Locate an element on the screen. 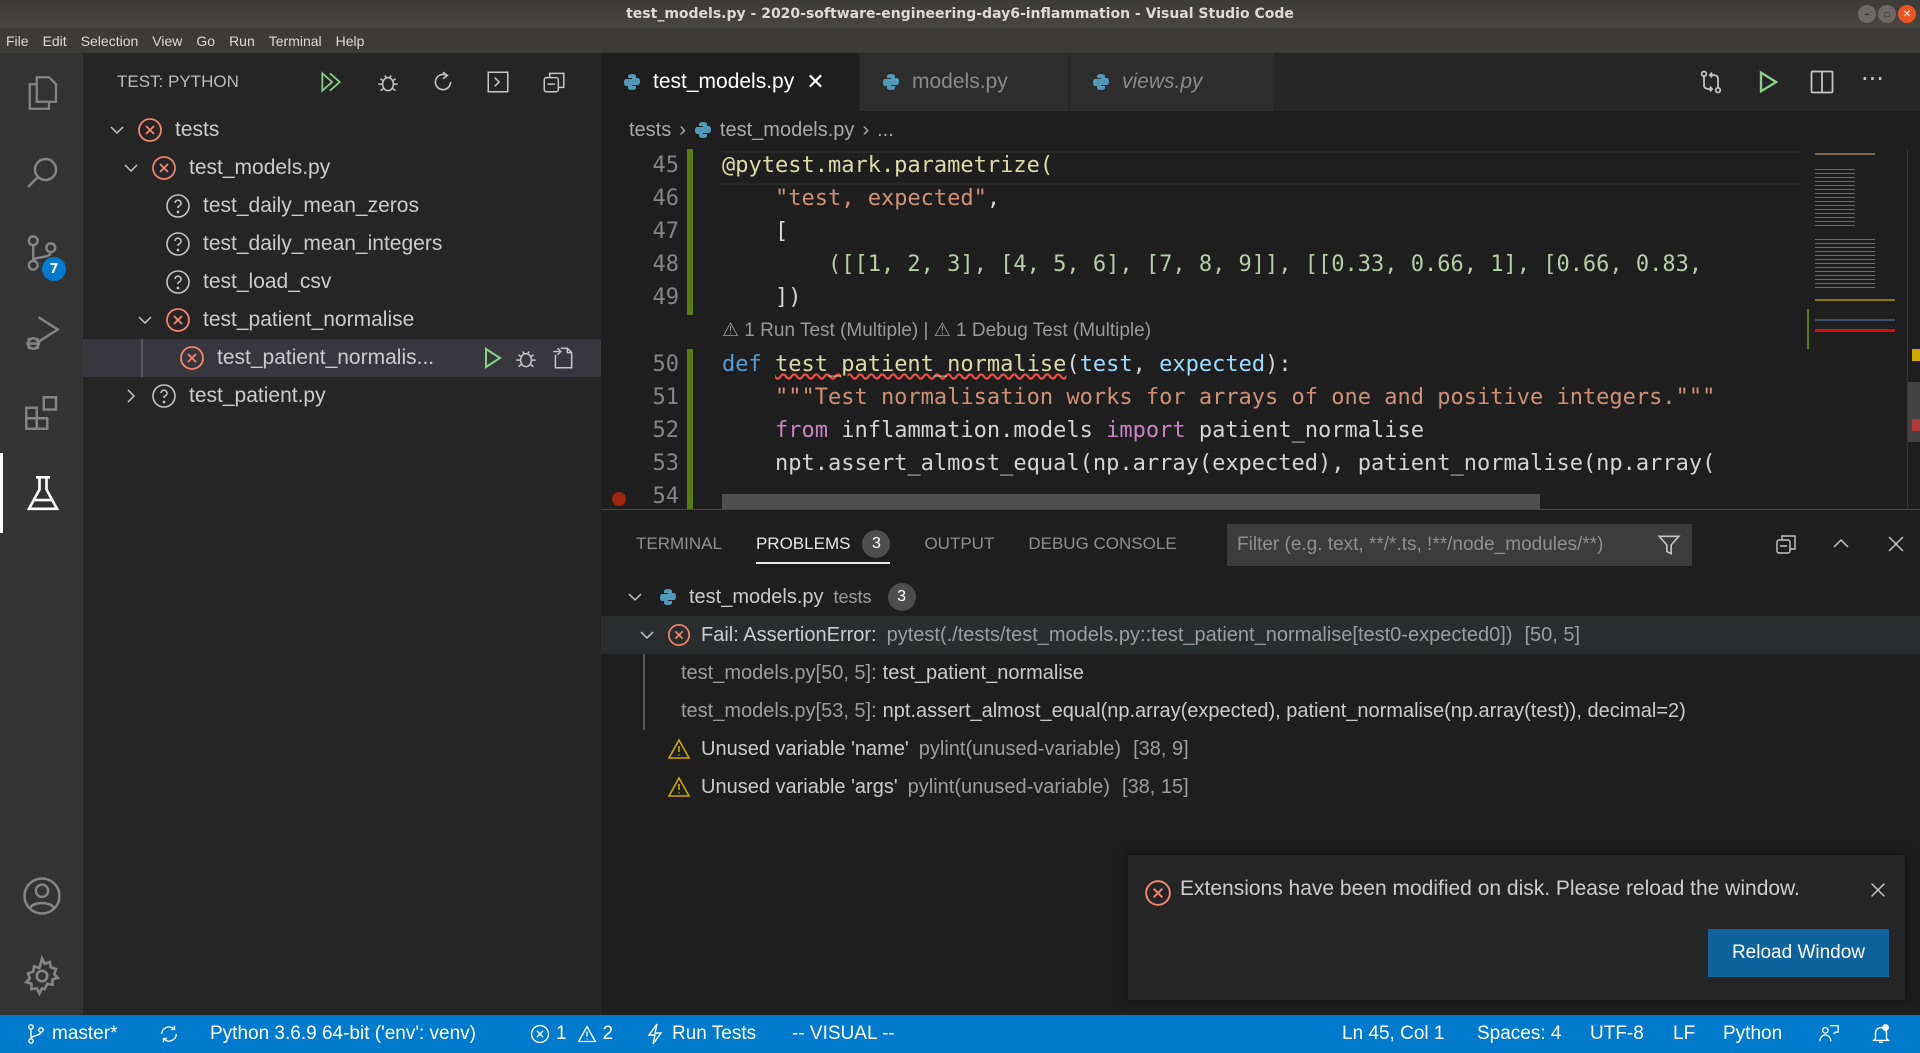 This screenshot has height=1053, width=1920. split-editor-button is located at coordinates (1822, 84).